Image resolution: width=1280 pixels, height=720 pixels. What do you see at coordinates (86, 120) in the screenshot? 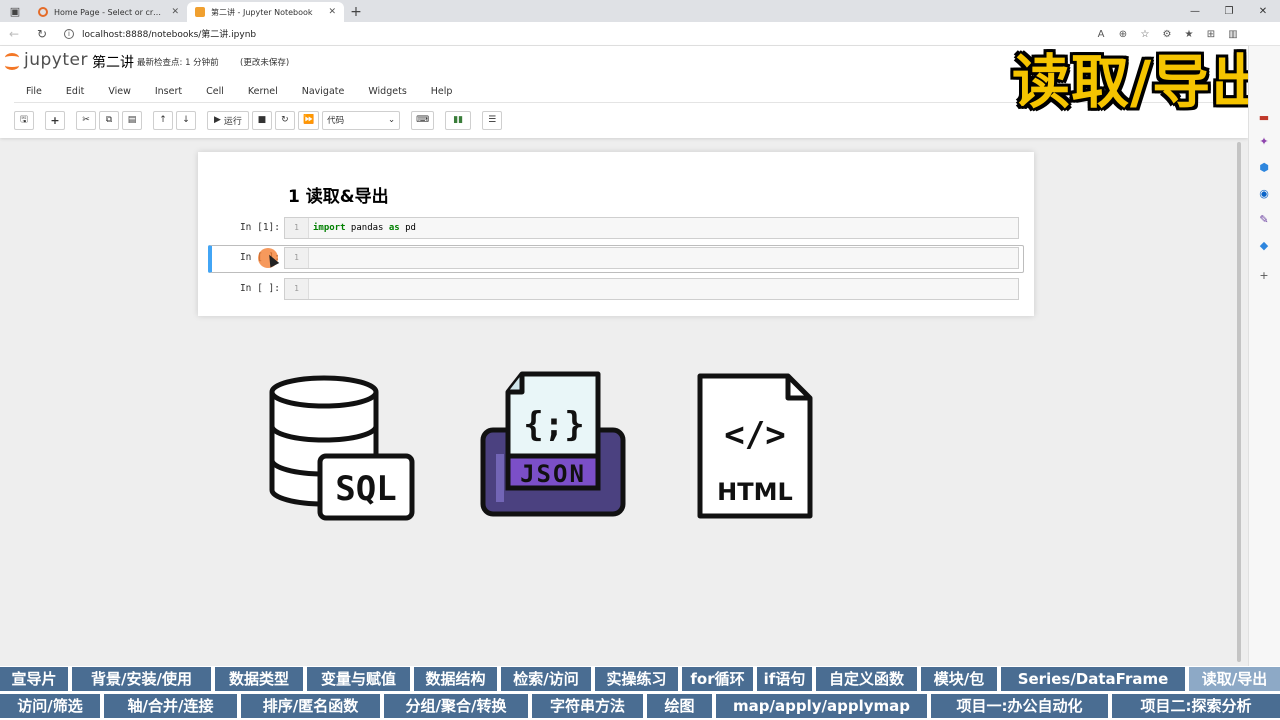
I see `cut-button: ✂` at bounding box center [86, 120].